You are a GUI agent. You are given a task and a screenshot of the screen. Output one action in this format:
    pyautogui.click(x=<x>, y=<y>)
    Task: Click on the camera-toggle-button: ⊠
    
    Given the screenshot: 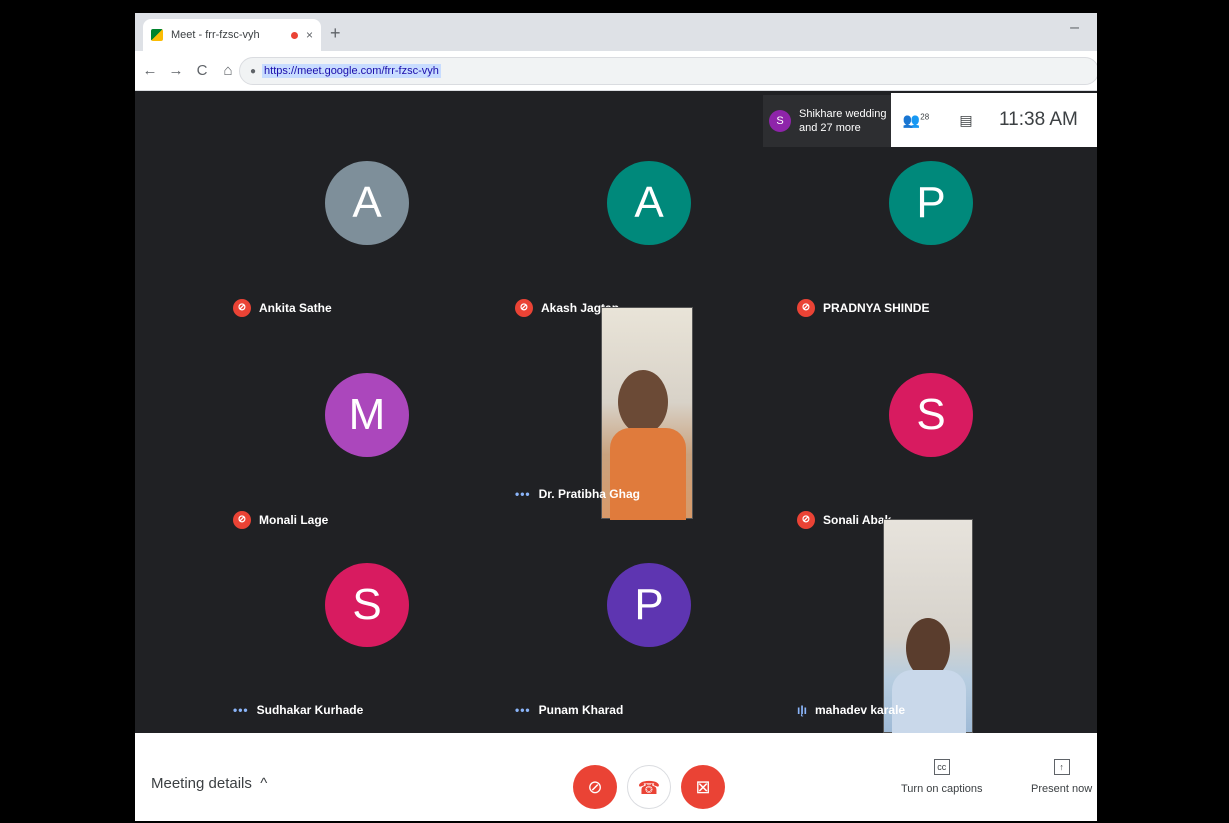 What is the action you would take?
    pyautogui.click(x=703, y=787)
    